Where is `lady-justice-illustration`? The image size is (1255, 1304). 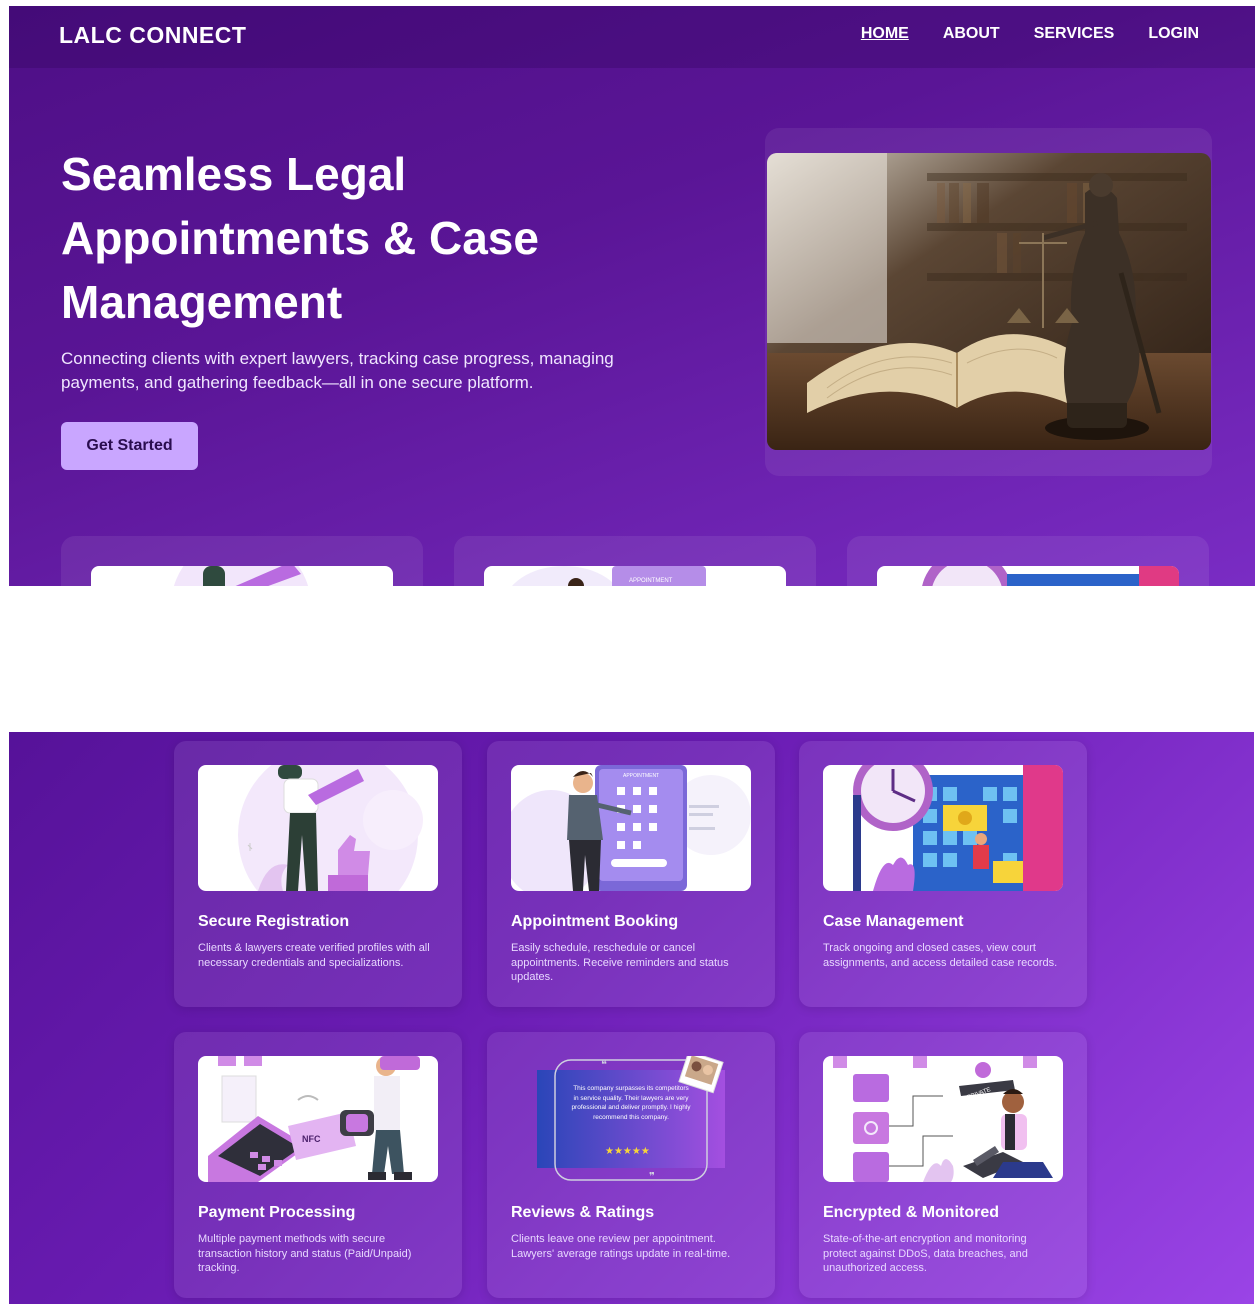 lady-justice-illustration is located at coordinates (989, 301).